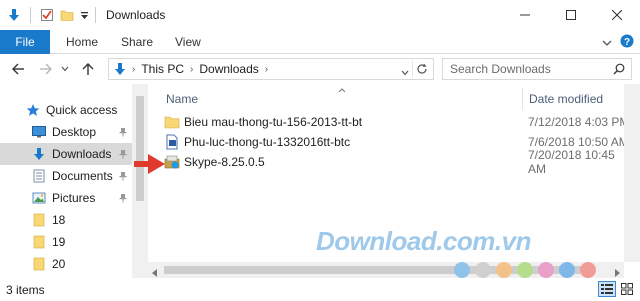  I want to click on file-name: Phu-luc-thong-tu-1332016tt-btc, so click(267, 142).